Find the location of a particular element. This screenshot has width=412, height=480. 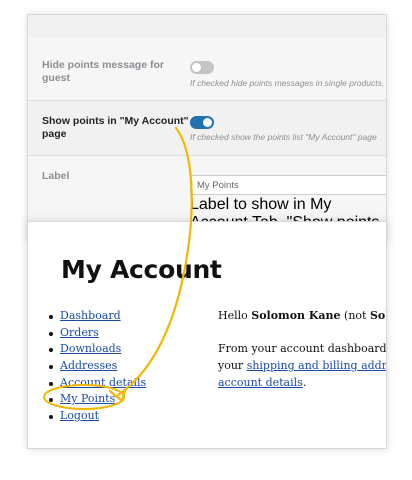

dashboard-line3-suffix: . is located at coordinates (304, 382).